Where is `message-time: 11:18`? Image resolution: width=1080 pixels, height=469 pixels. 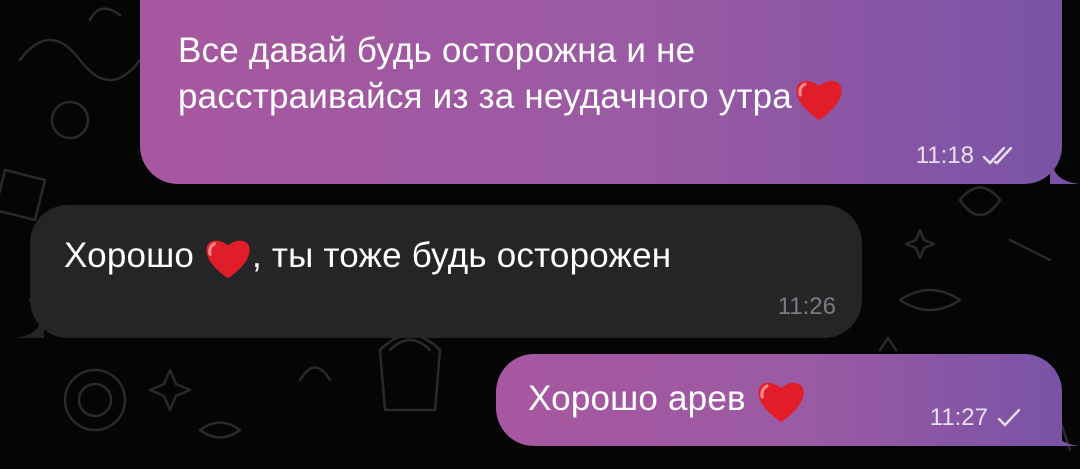
message-time: 11:18 is located at coordinates (944, 155).